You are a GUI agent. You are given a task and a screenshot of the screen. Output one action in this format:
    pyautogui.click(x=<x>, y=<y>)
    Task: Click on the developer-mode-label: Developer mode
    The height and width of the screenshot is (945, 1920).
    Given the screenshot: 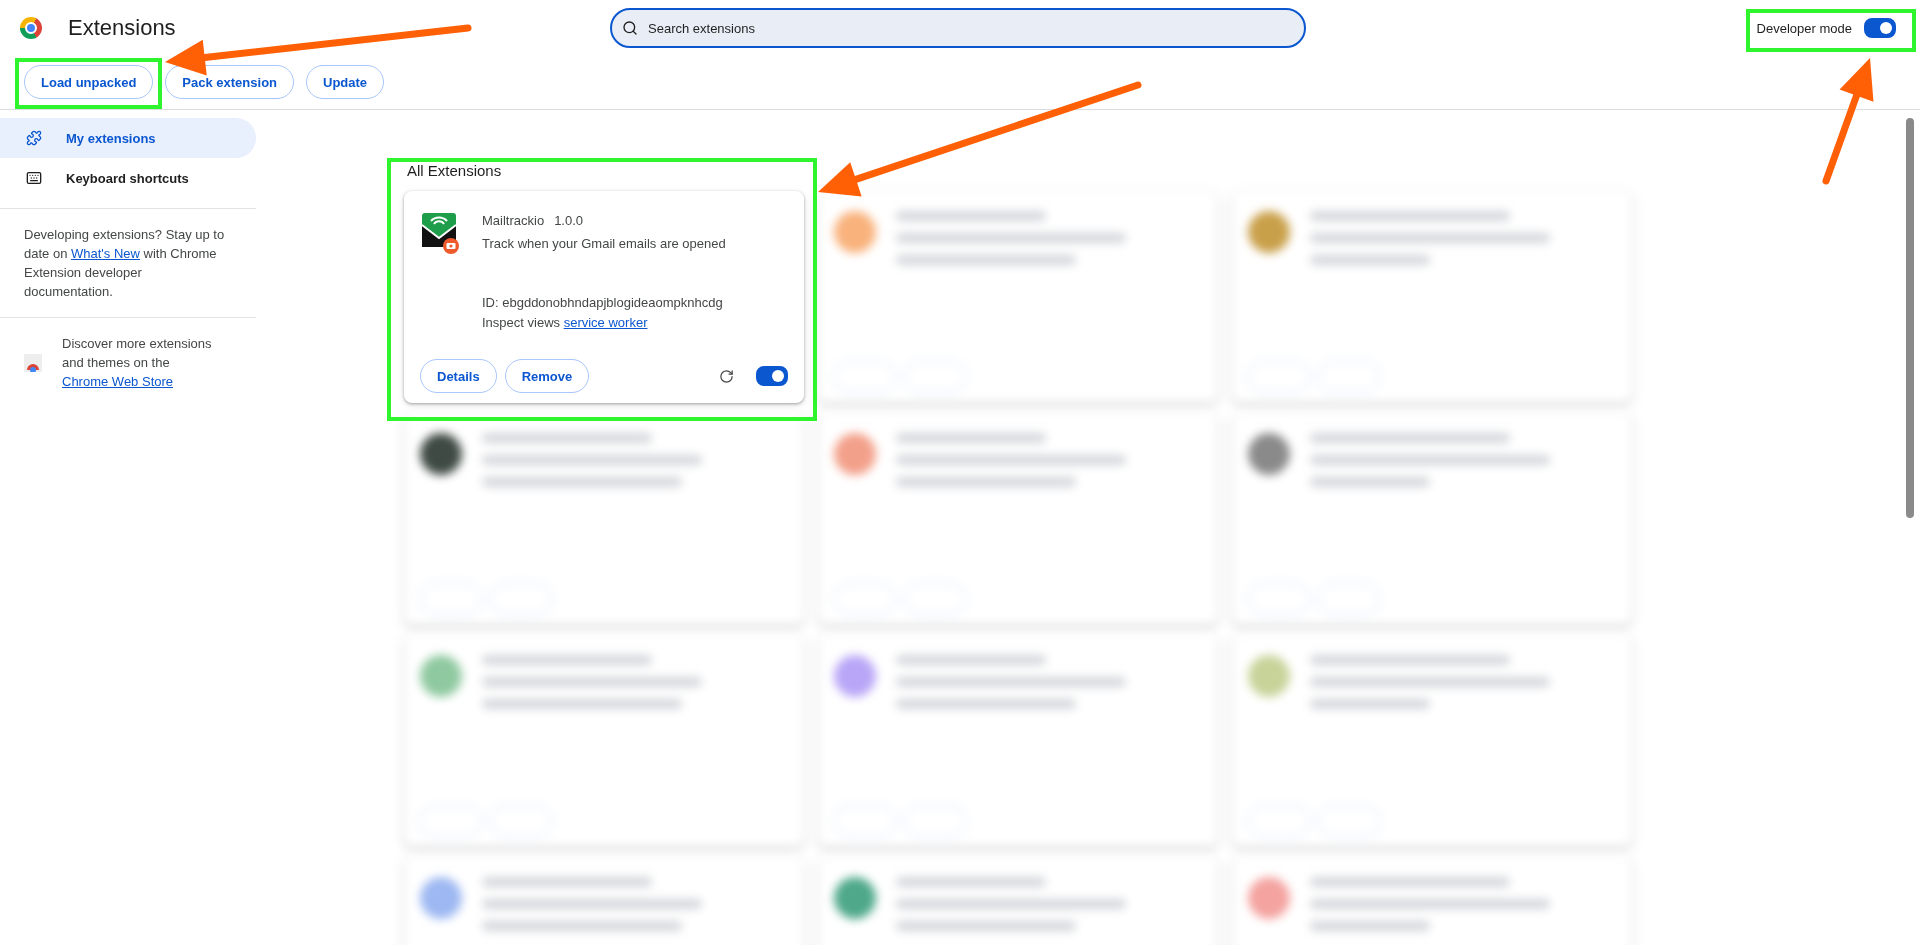 What is the action you would take?
    pyautogui.click(x=1804, y=28)
    